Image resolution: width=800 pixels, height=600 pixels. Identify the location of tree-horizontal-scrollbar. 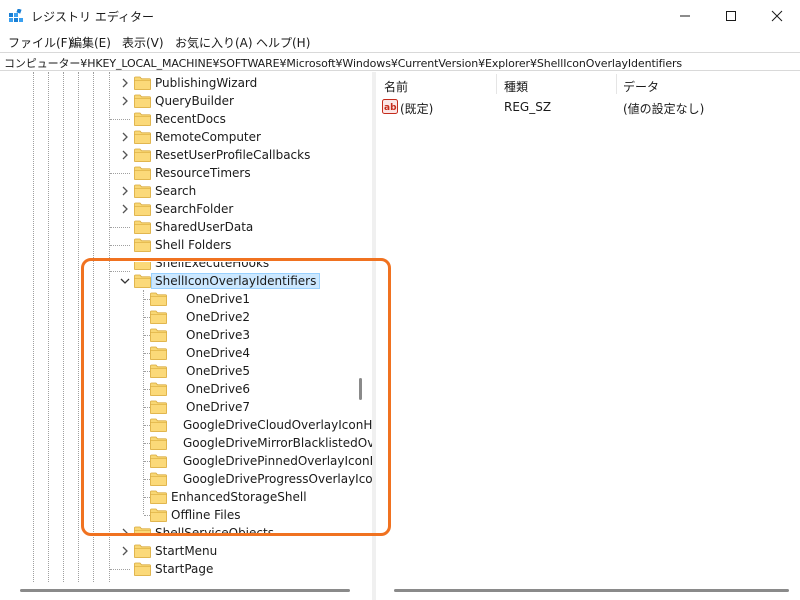
(186, 591).